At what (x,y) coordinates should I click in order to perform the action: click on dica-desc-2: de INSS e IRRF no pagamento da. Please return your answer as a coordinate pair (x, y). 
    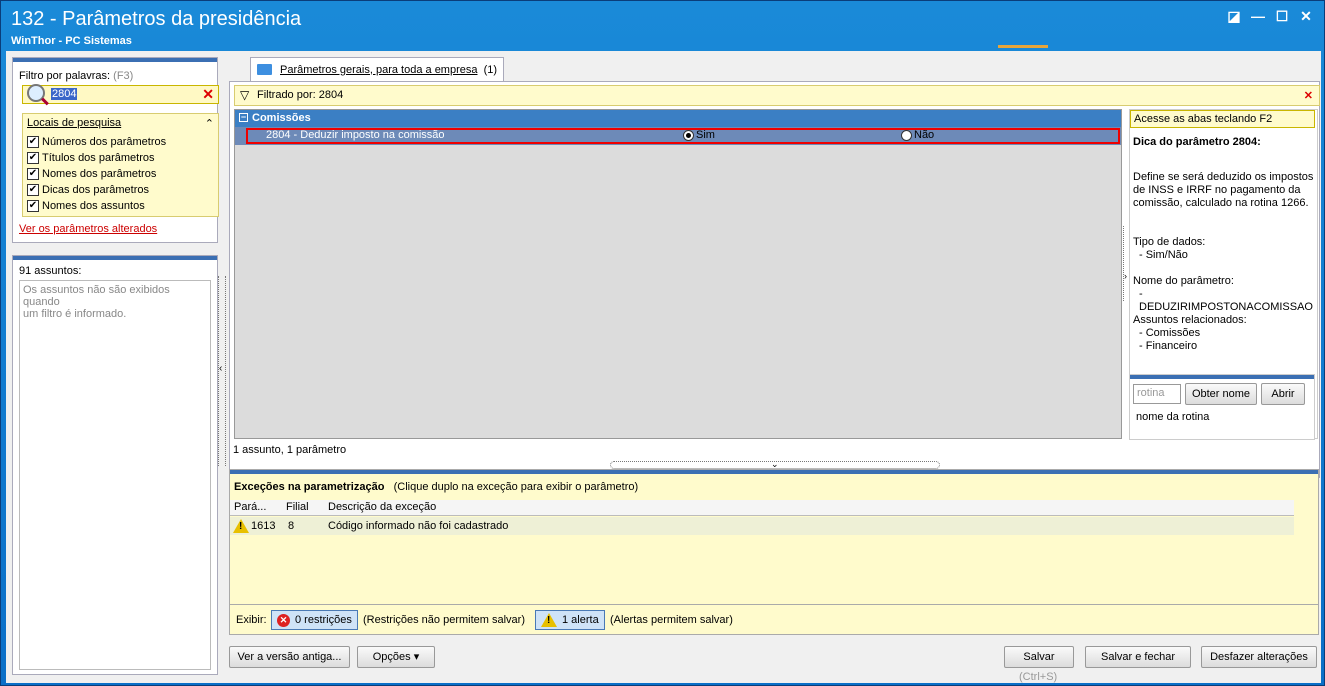
    Looking at the image, I should click on (1217, 190).